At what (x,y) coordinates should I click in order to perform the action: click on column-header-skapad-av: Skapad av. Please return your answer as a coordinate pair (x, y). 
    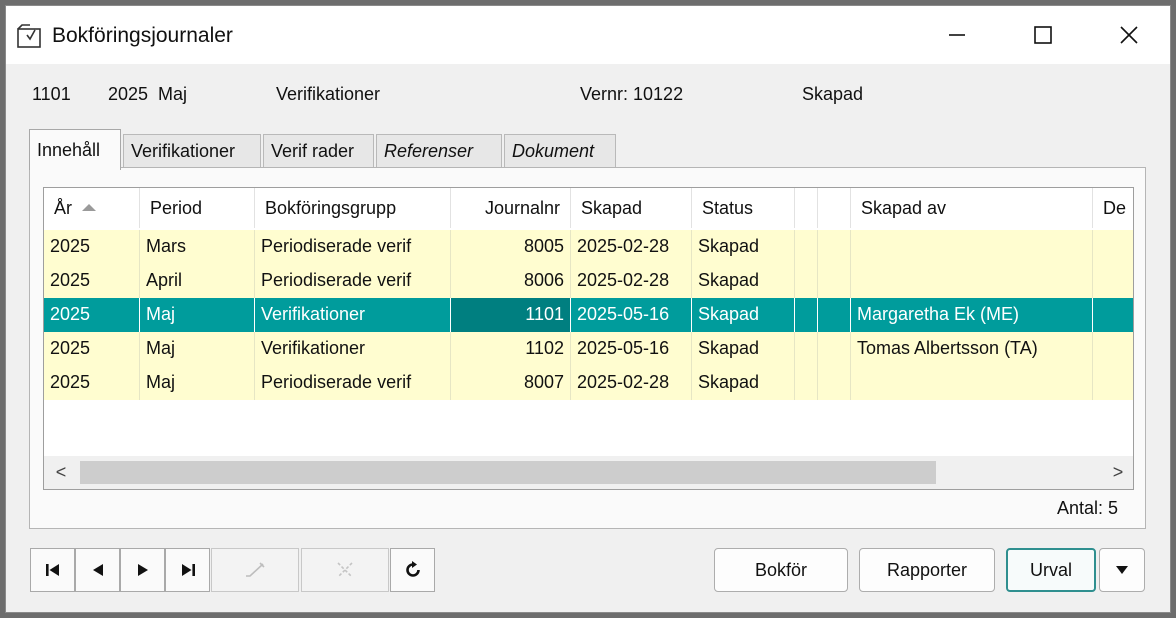
    Looking at the image, I should click on (972, 208).